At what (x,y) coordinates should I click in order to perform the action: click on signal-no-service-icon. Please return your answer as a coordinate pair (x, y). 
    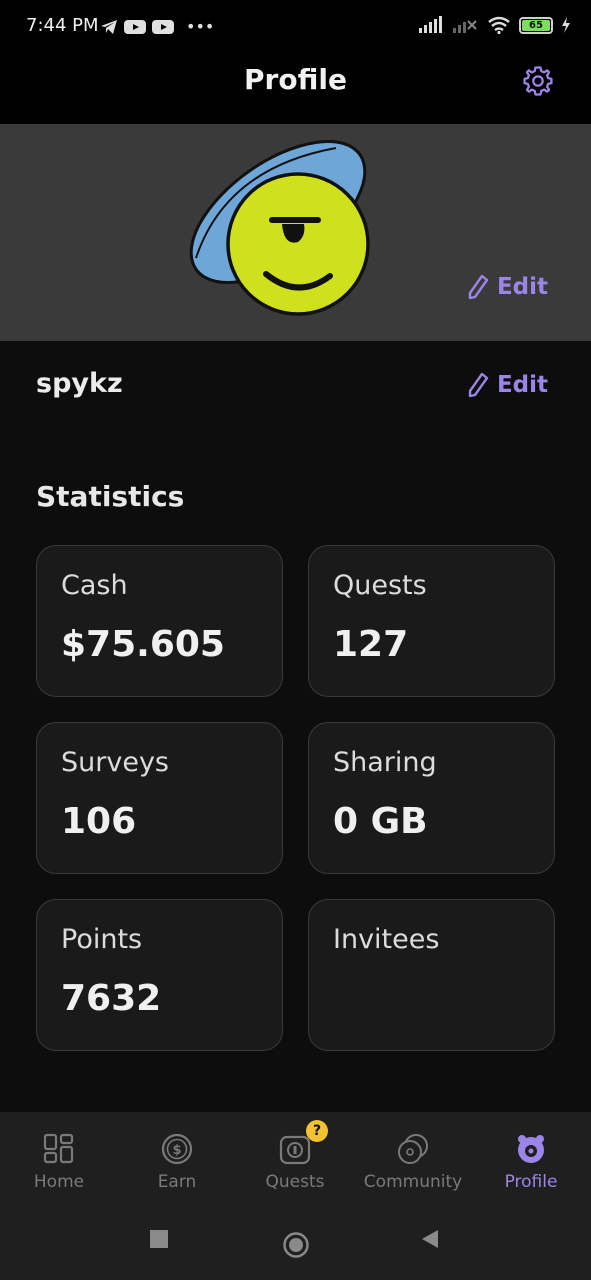
    Looking at the image, I should click on (465, 26).